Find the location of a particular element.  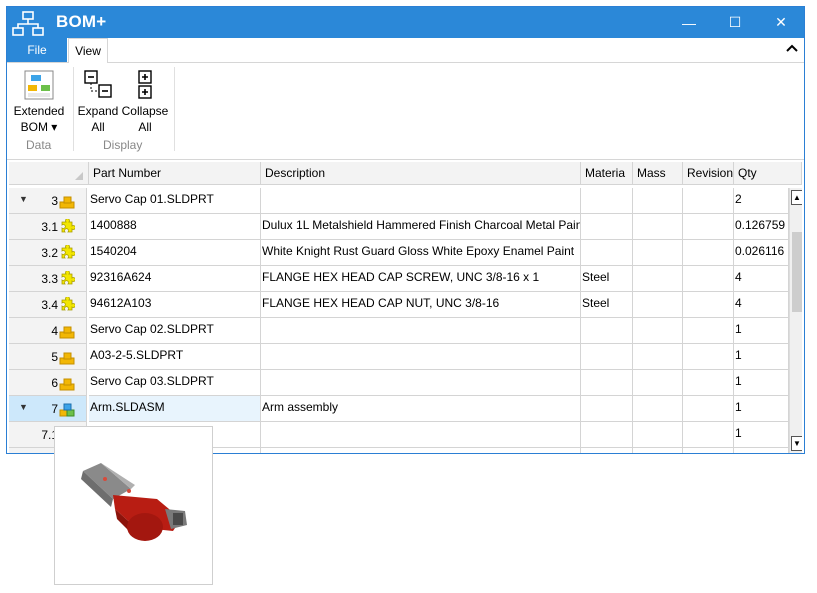

column-header-mass: Mass is located at coordinates (658, 173).